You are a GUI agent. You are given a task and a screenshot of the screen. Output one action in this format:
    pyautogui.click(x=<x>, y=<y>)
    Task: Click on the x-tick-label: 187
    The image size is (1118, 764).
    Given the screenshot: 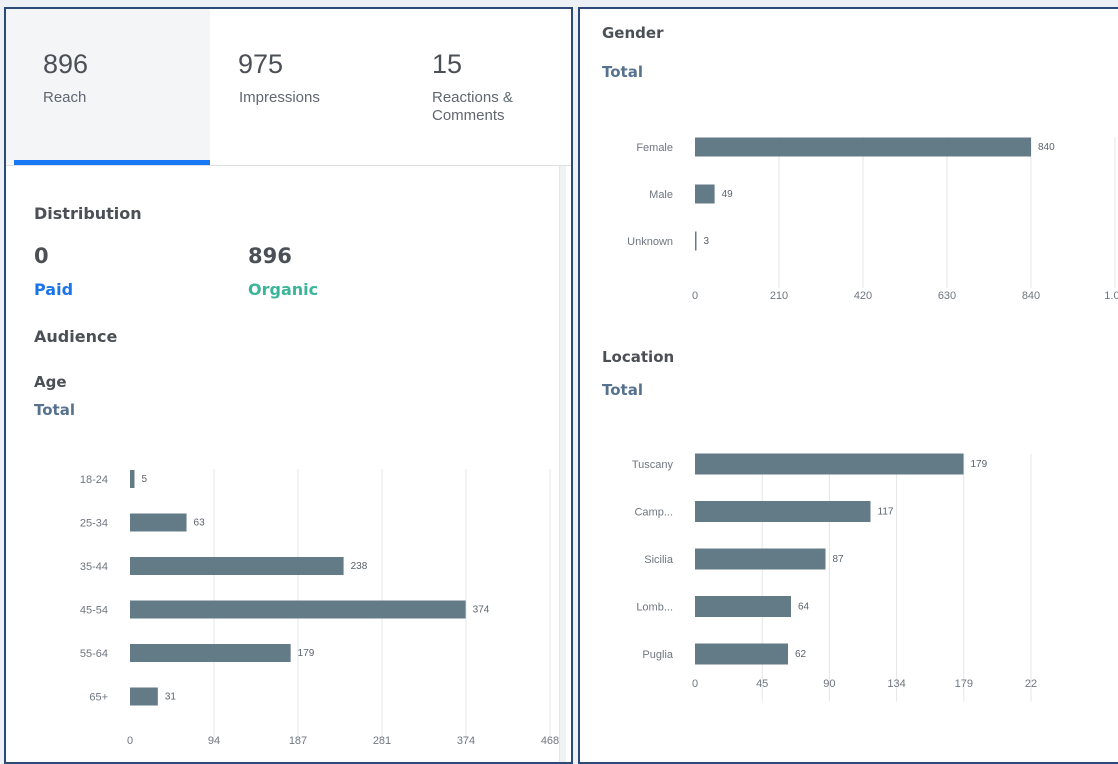 What is the action you would take?
    pyautogui.click(x=298, y=741)
    